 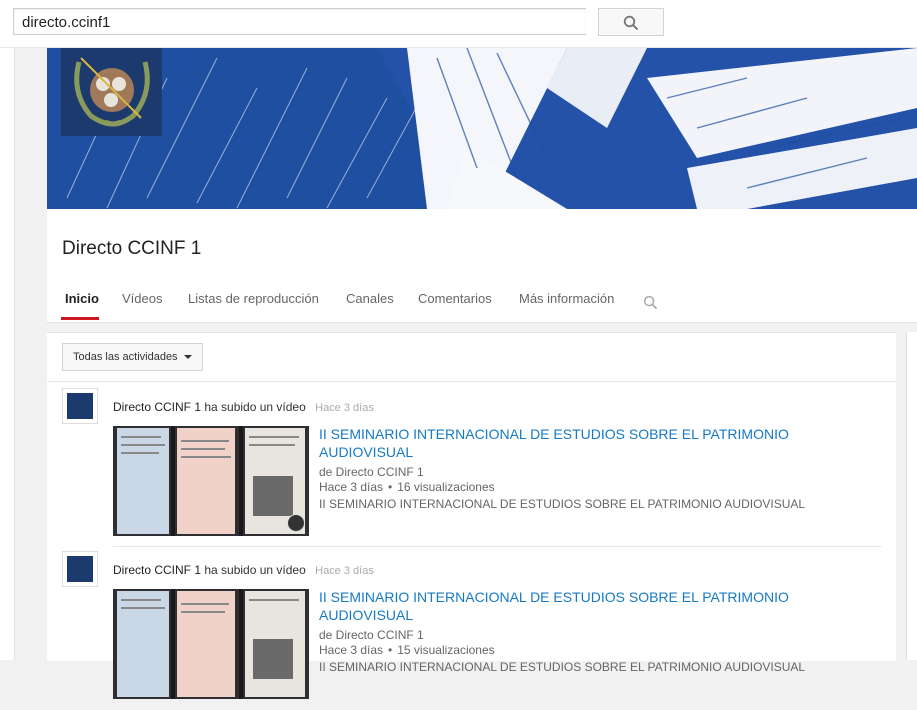 I want to click on active-tab-indicator, so click(x=80, y=318).